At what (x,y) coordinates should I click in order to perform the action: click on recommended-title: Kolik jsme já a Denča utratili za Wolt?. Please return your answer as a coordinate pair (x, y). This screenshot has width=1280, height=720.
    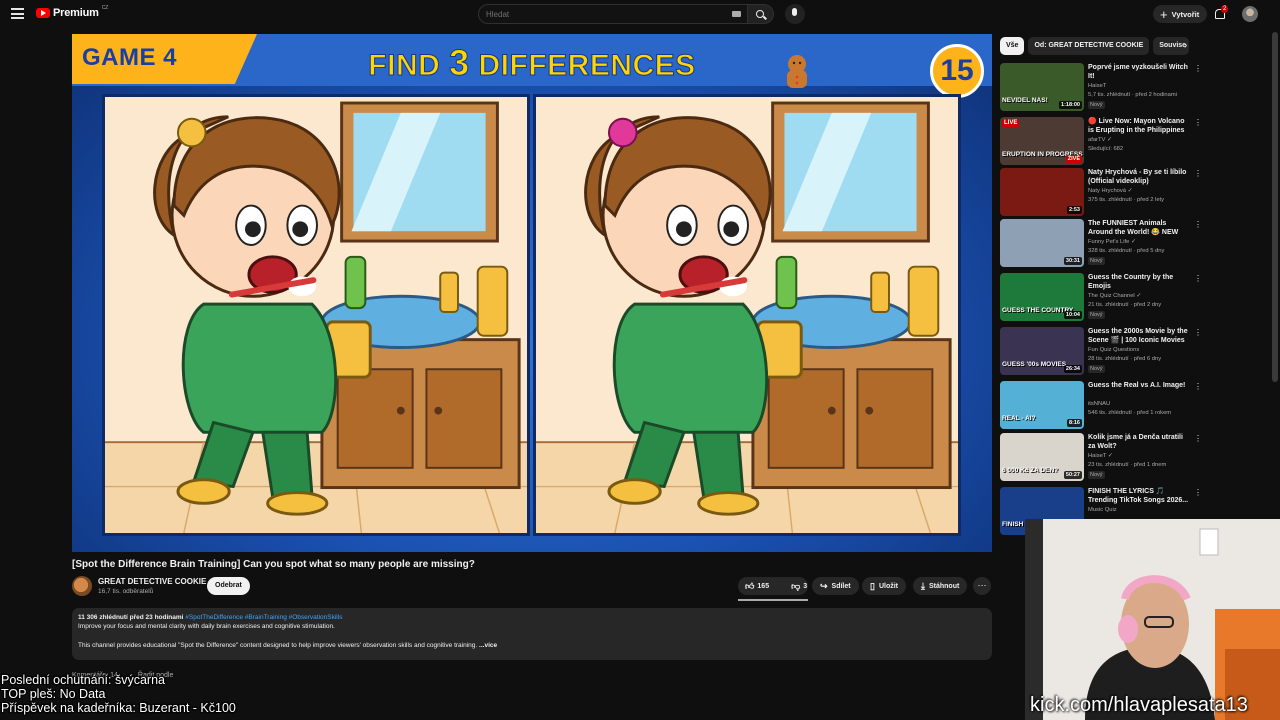
    Looking at the image, I should click on (1140, 442).